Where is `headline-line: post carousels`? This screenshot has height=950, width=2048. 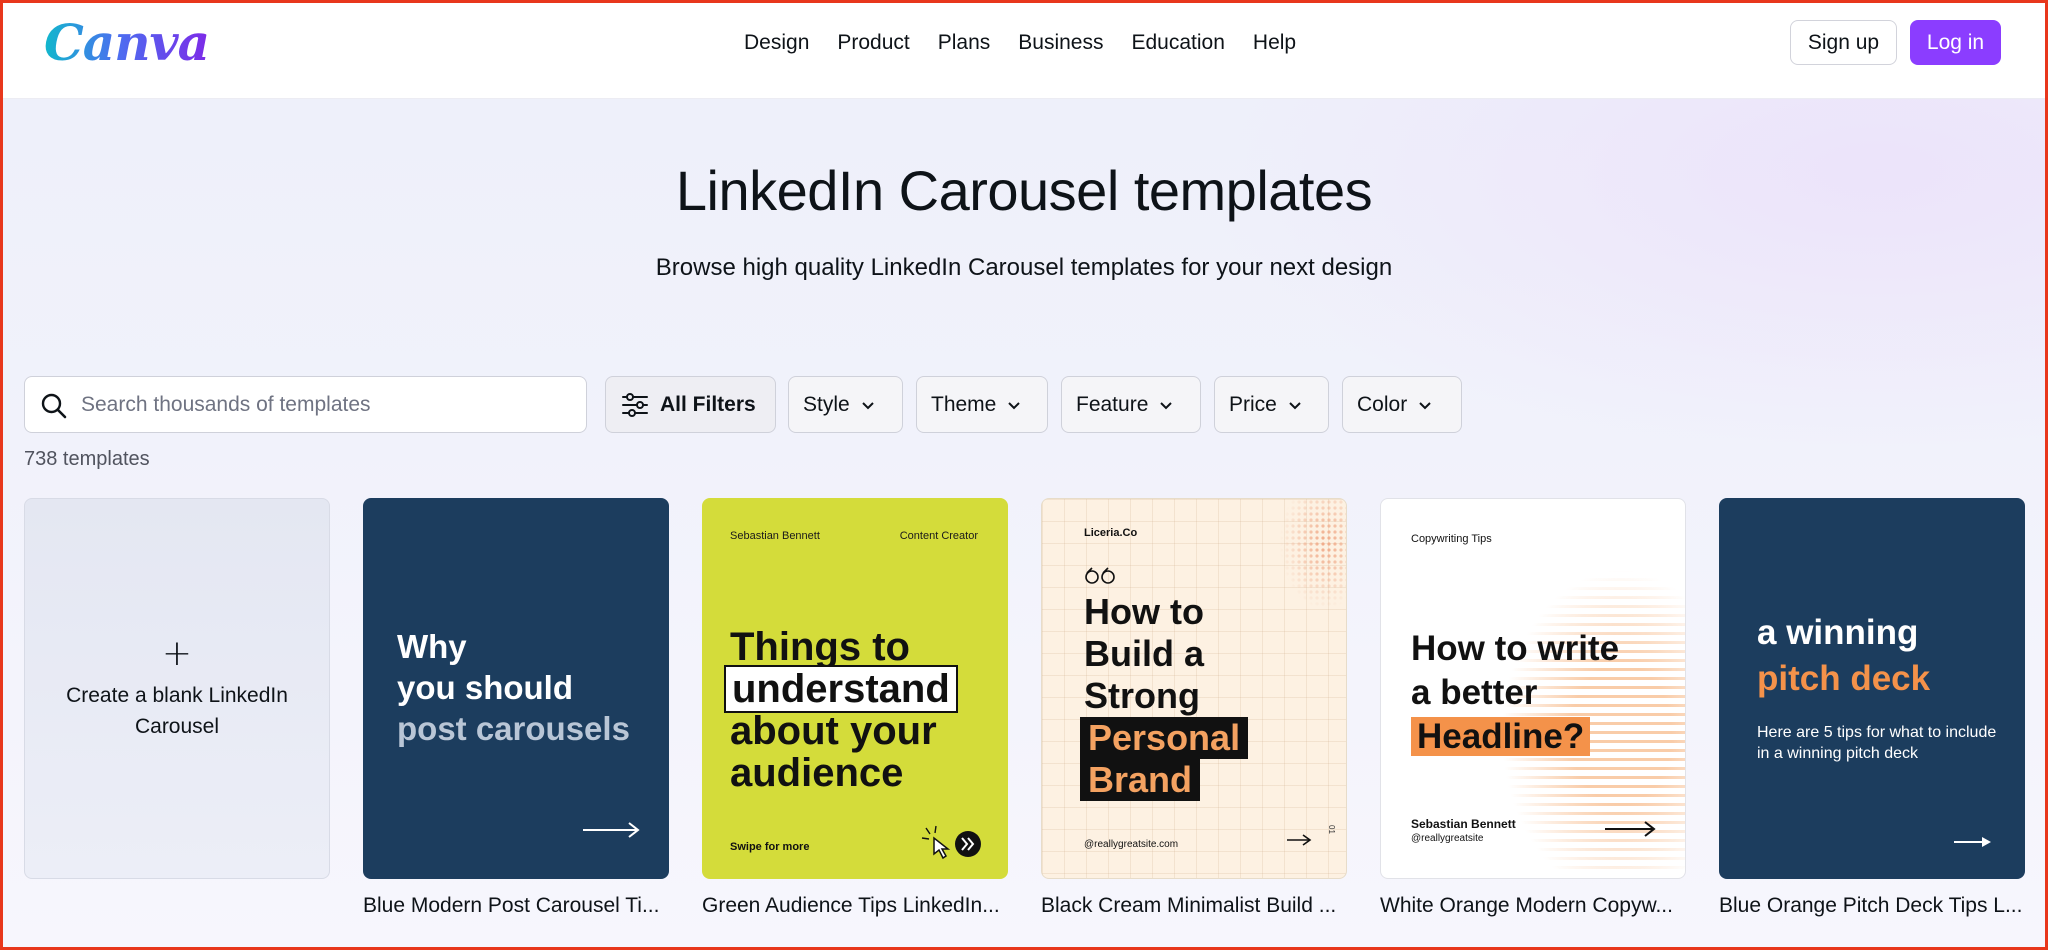
headline-line: post carousels is located at coordinates (513, 728).